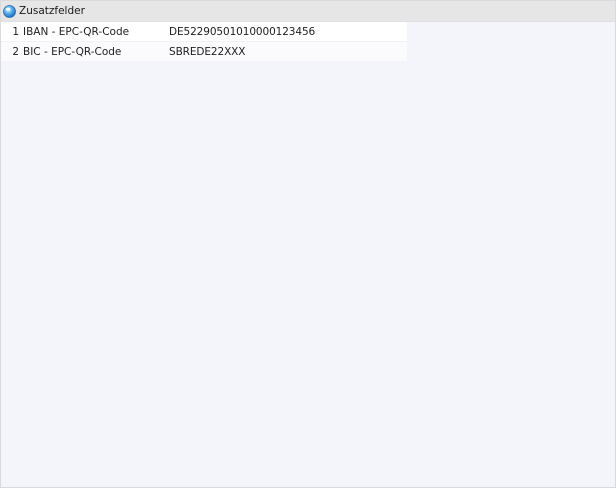  I want to click on field-label: IBAN - EPC-QR-Code, so click(76, 31).